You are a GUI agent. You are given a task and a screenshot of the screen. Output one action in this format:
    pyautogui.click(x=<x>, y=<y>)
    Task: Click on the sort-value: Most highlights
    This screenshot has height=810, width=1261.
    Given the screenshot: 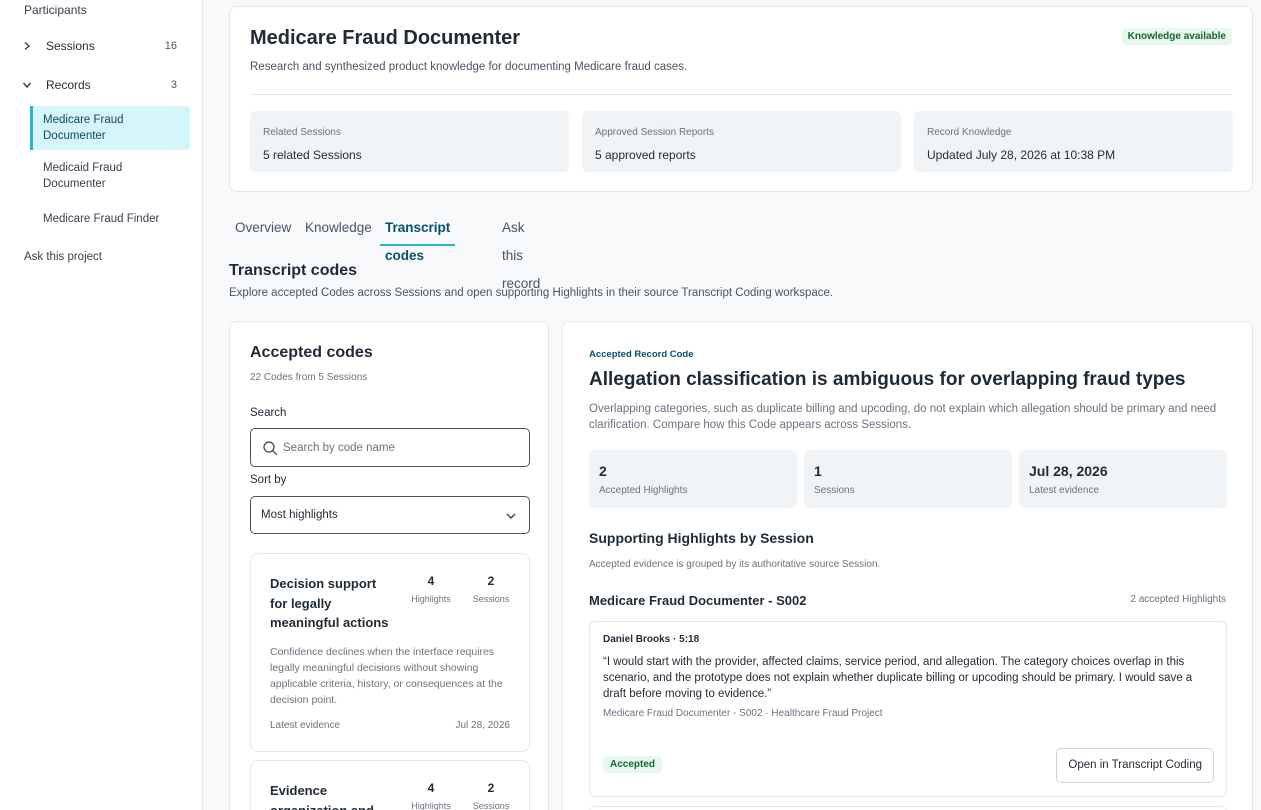 What is the action you would take?
    pyautogui.click(x=299, y=515)
    